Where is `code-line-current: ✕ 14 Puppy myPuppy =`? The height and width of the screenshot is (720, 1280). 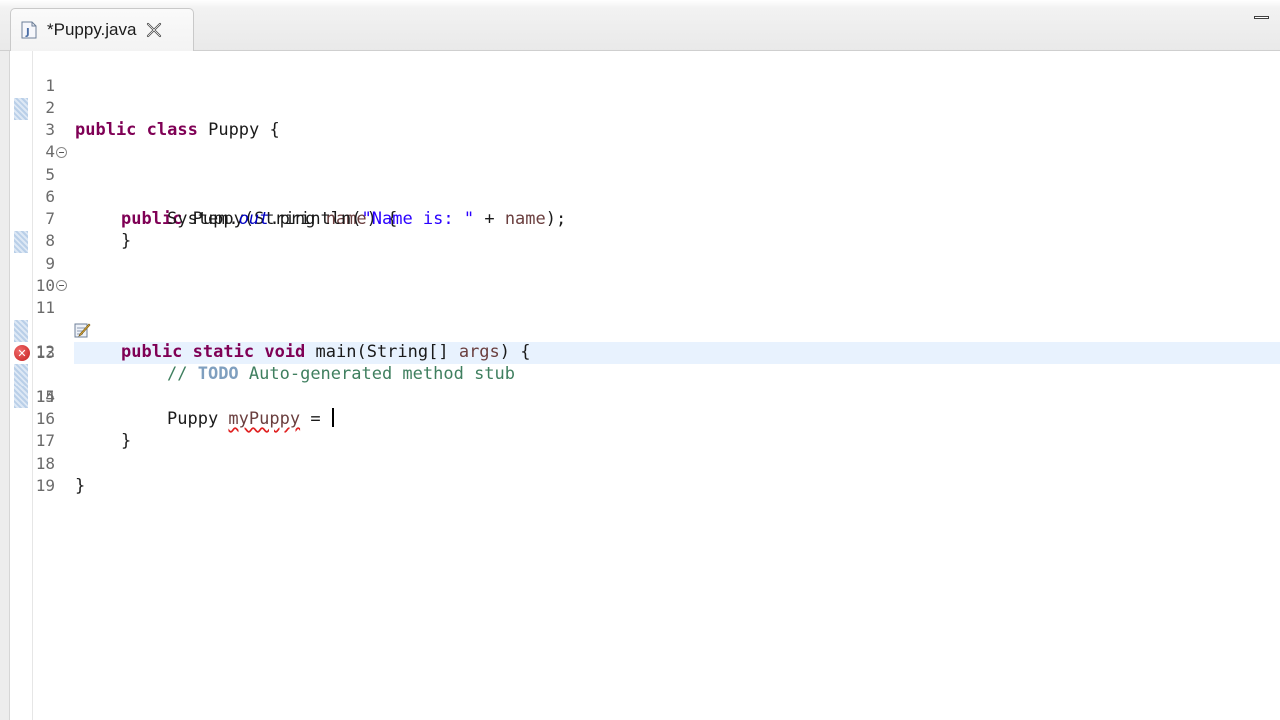 code-line-current: ✕ 14 Puppy myPuppy = is located at coordinates (640, 385).